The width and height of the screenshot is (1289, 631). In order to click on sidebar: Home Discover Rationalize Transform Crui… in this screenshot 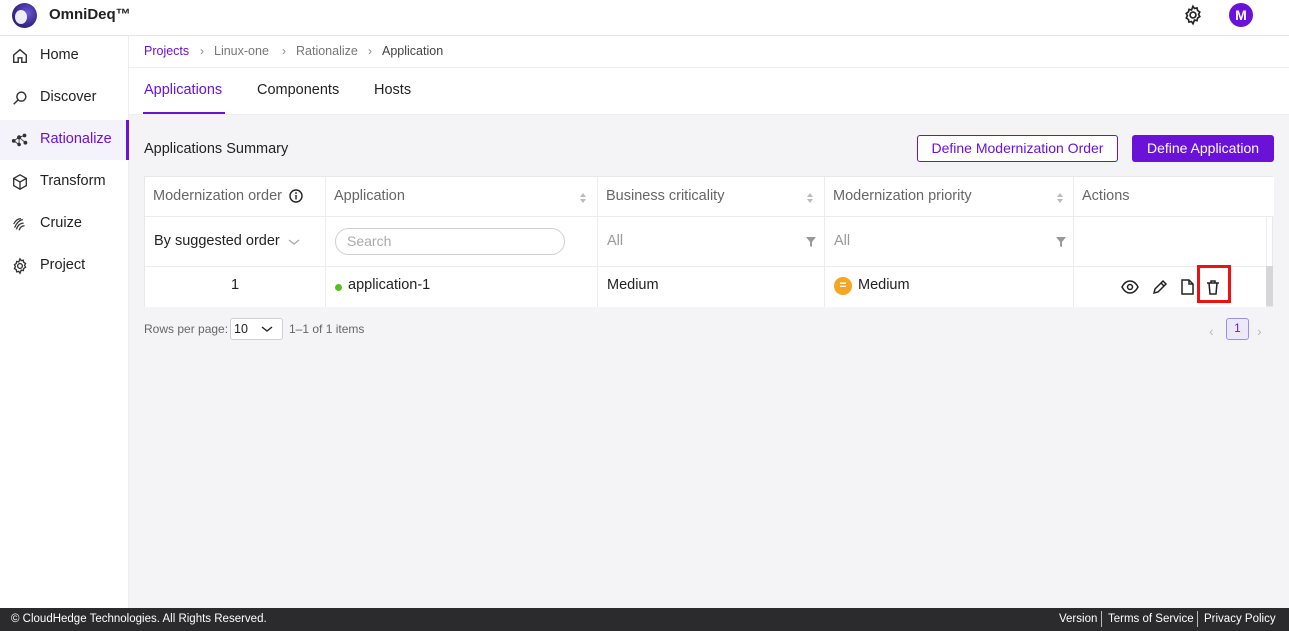, I will do `click(64, 322)`.